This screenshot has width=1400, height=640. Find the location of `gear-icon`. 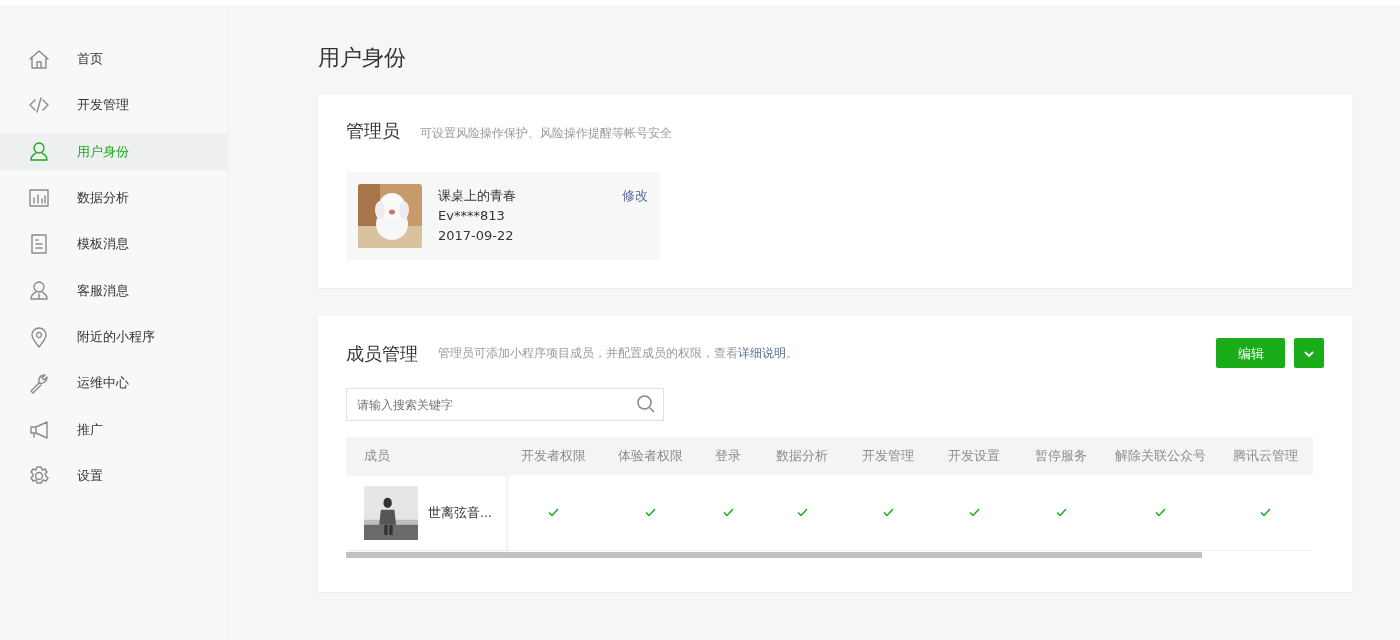

gear-icon is located at coordinates (39, 476).